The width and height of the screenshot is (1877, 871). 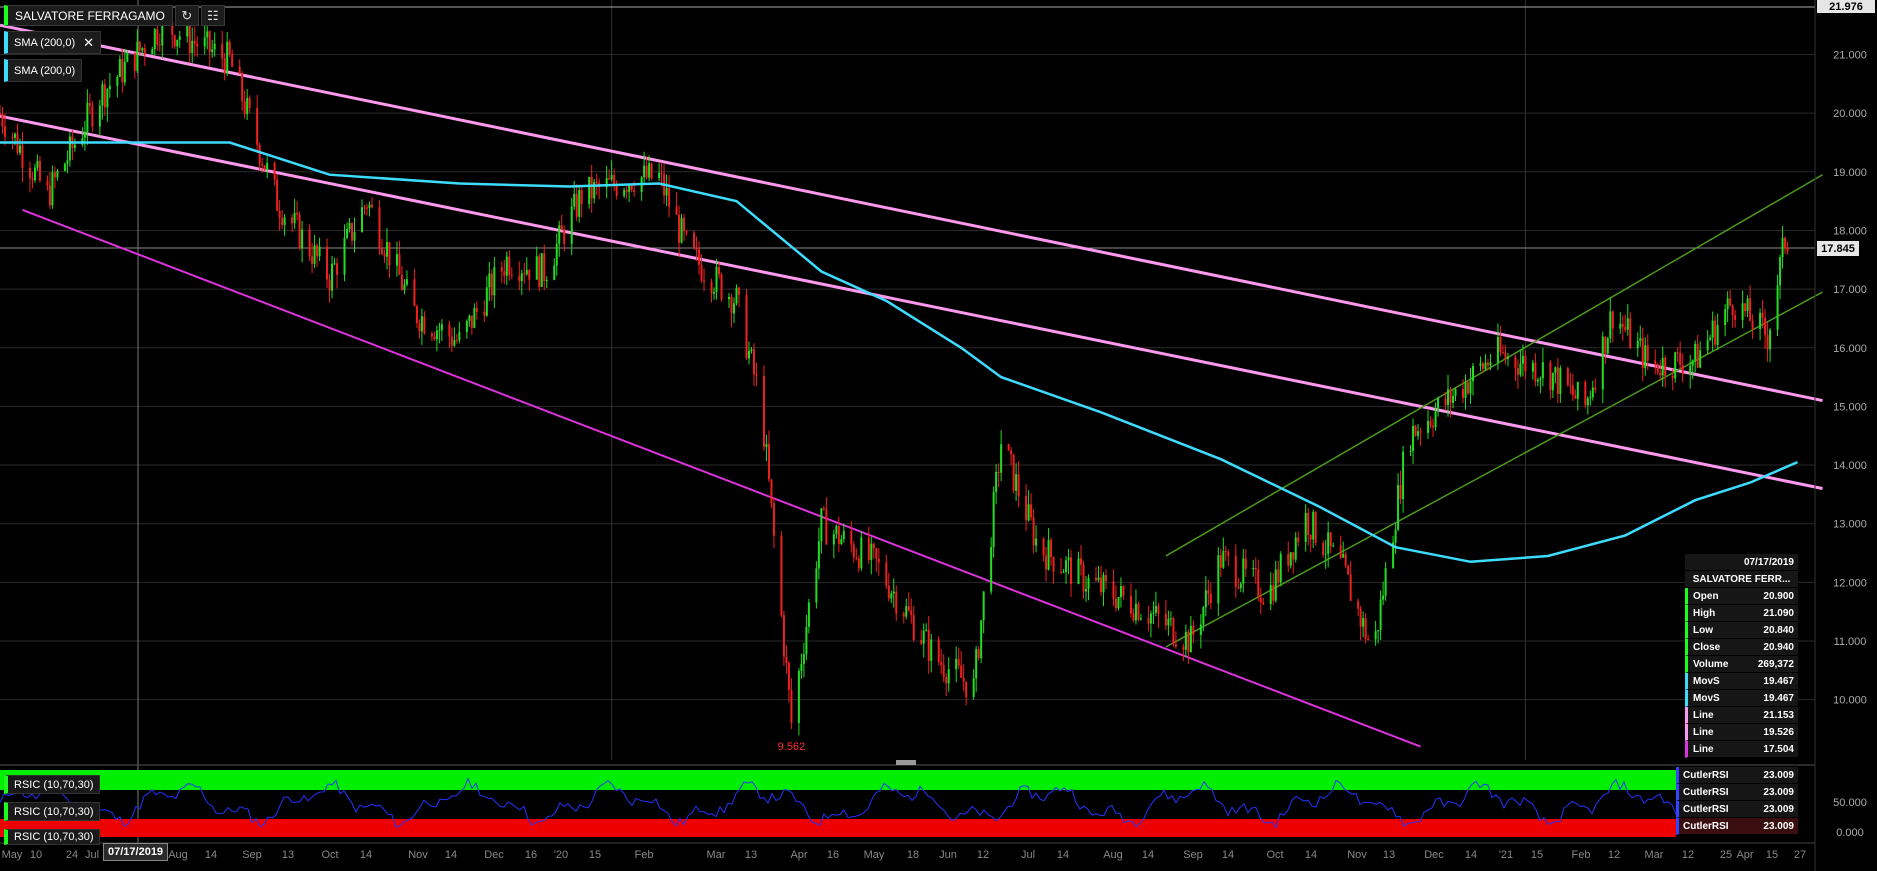 What do you see at coordinates (1581, 855) in the screenshot?
I see `date-tick-label: Feb` at bounding box center [1581, 855].